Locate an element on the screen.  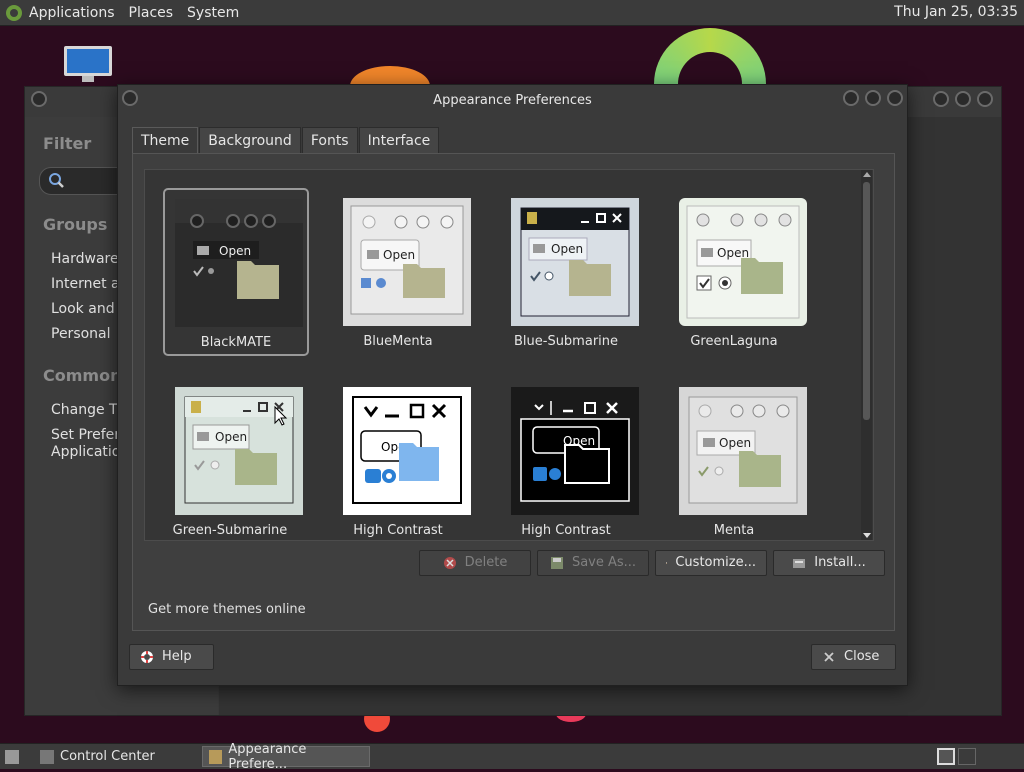
menu-system: System is located at coordinates (213, 13).